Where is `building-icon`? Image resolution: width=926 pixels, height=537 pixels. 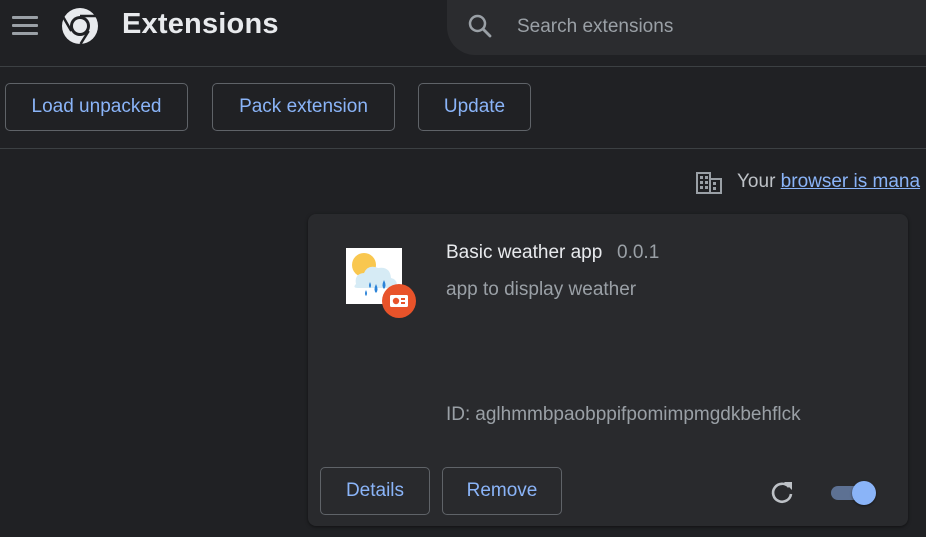
building-icon is located at coordinates (709, 183).